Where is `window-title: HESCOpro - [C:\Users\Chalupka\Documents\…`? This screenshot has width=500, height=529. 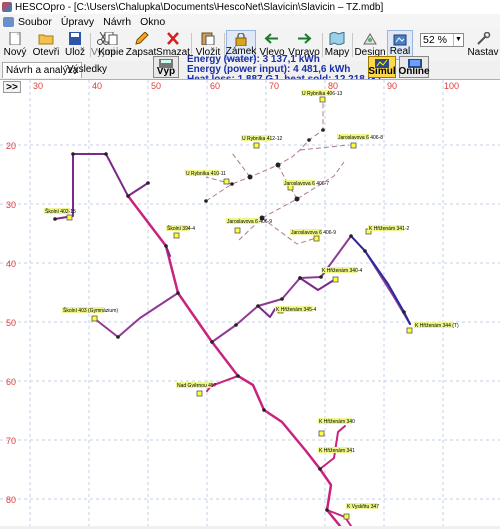
window-title: HESCOpro - [C:\Users\Chalupka\Documents\… is located at coordinates (199, 7).